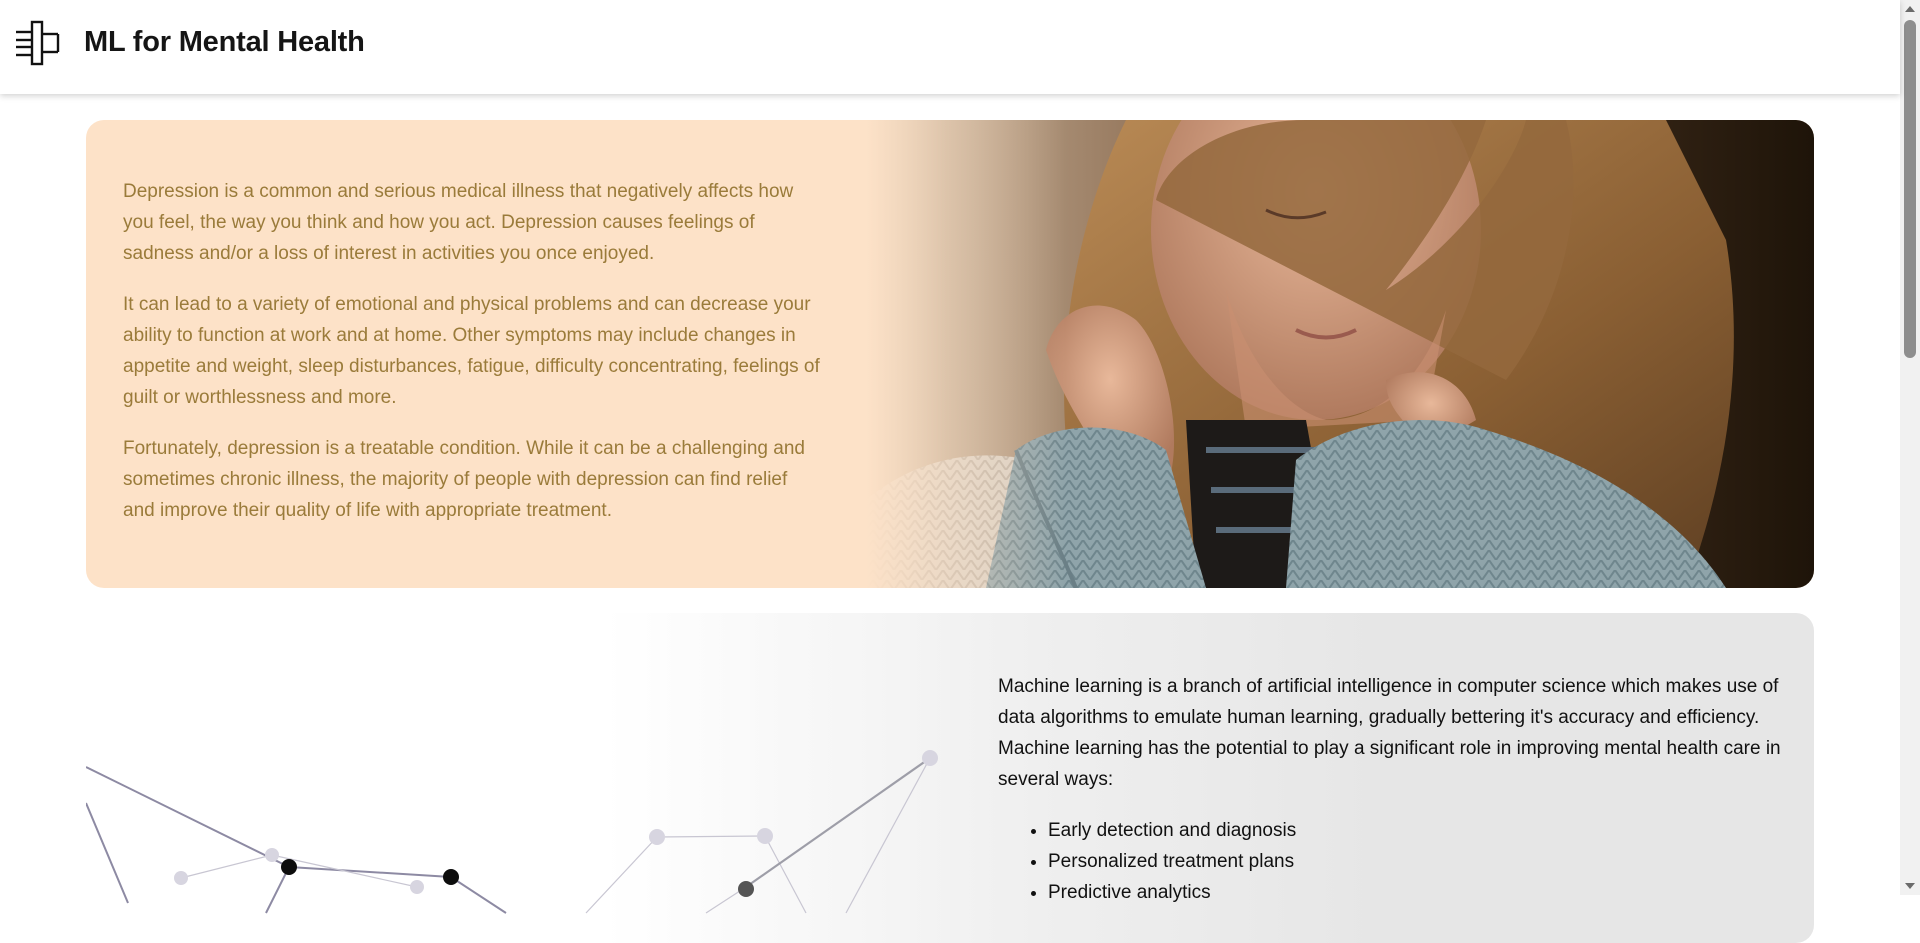  I want to click on vertical-scrollbar, so click(1910, 447).